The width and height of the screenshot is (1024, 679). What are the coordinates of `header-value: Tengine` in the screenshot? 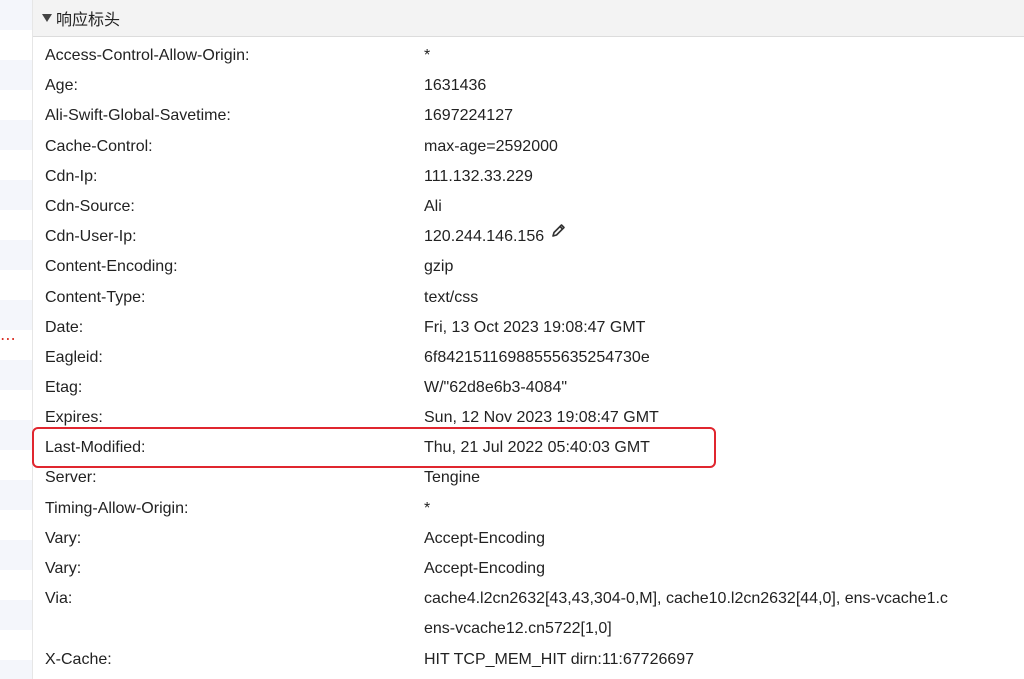 It's located at (452, 478).